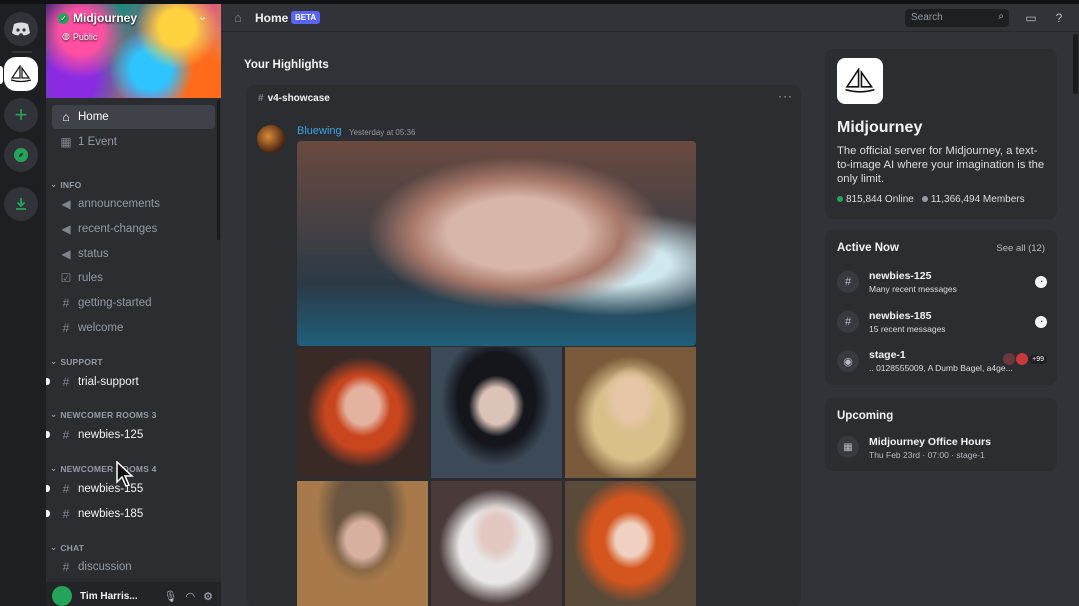 The image size is (1079, 606). I want to click on channel-rules: ☑ rules, so click(133, 278).